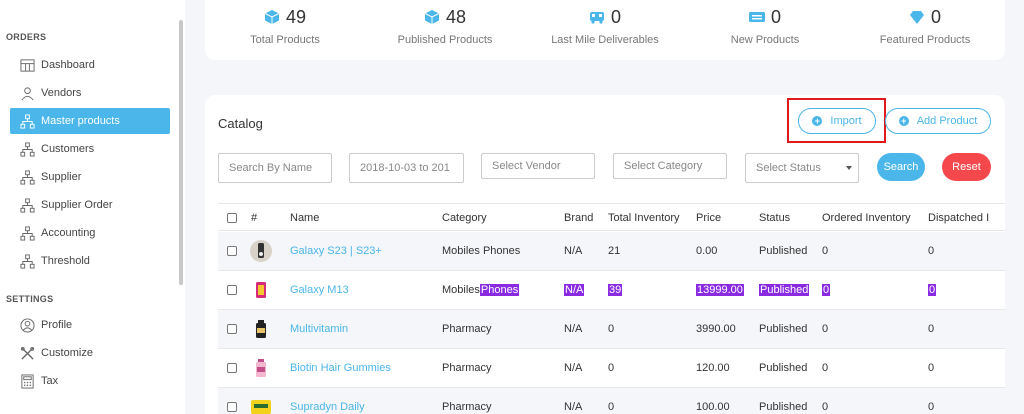 This screenshot has width=1024, height=414. What do you see at coordinates (901, 167) in the screenshot?
I see `search-button: Search` at bounding box center [901, 167].